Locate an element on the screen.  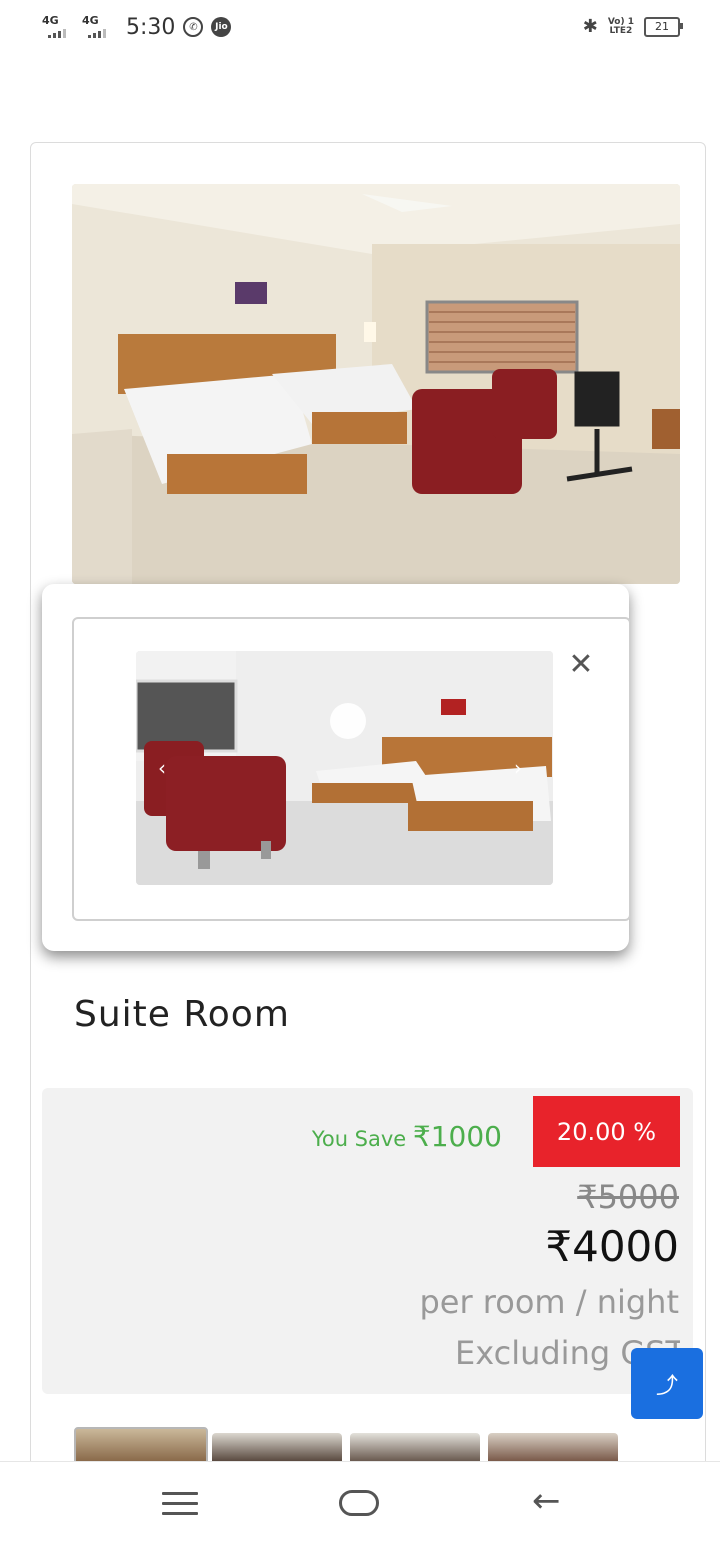
lightbox-photo is located at coordinates (344, 768).